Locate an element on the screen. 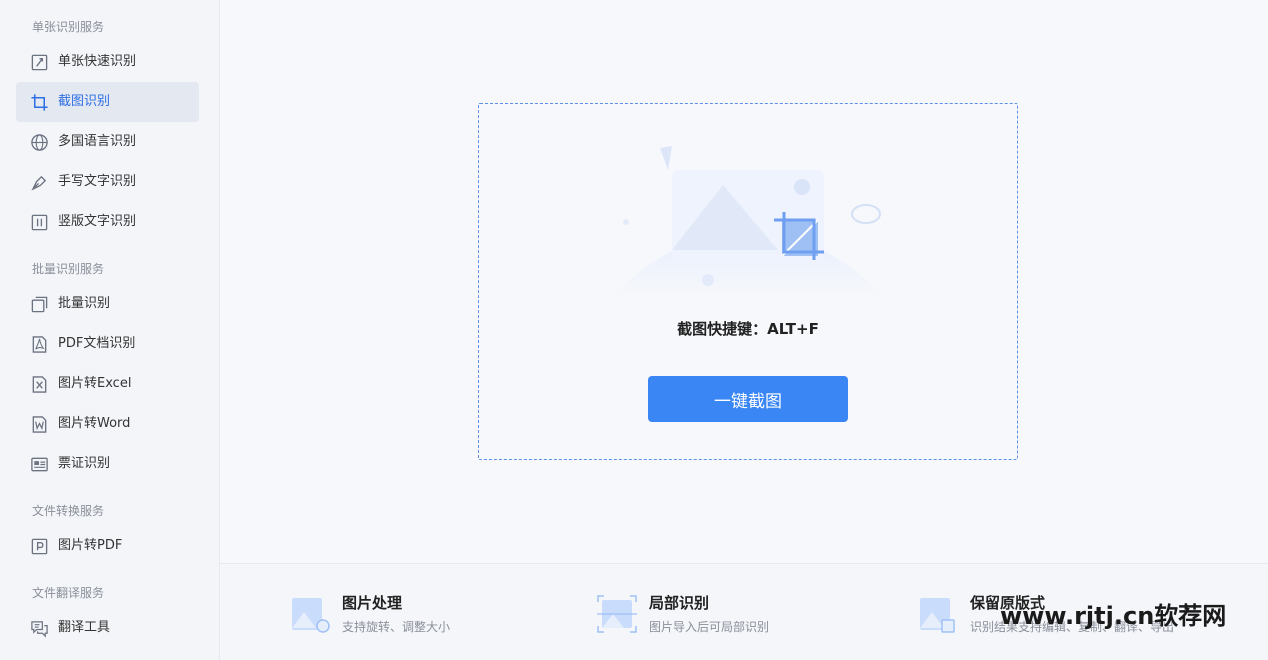 This screenshot has height=660, width=1268. feature-desc: 图片导入后可局部识别 is located at coordinates (709, 627).